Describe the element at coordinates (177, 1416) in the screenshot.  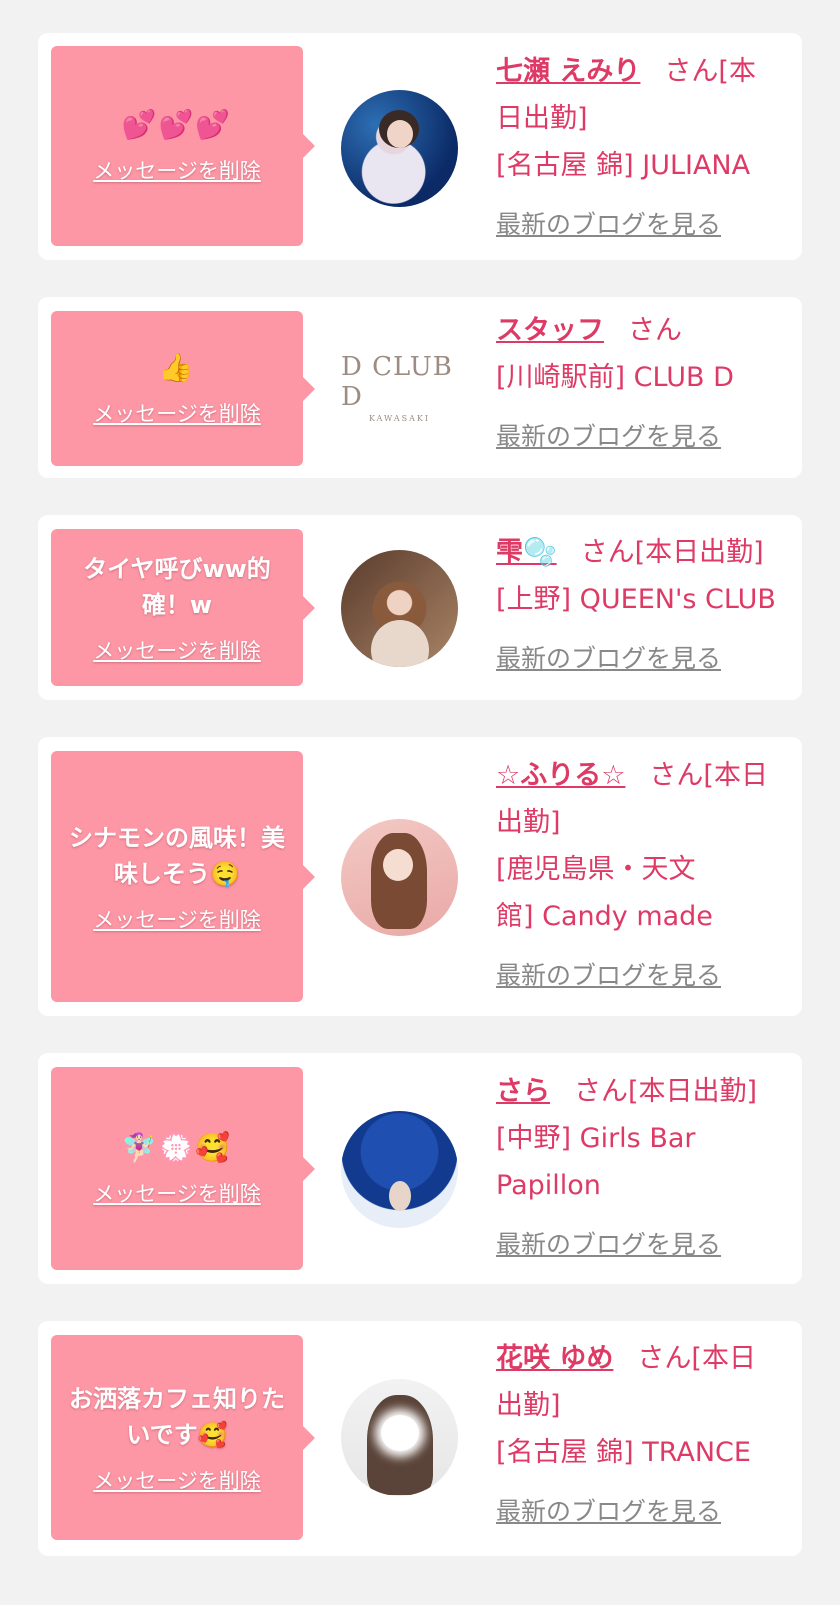
I see `message-text: お洒落カフェ知りたいです🥰` at that location.